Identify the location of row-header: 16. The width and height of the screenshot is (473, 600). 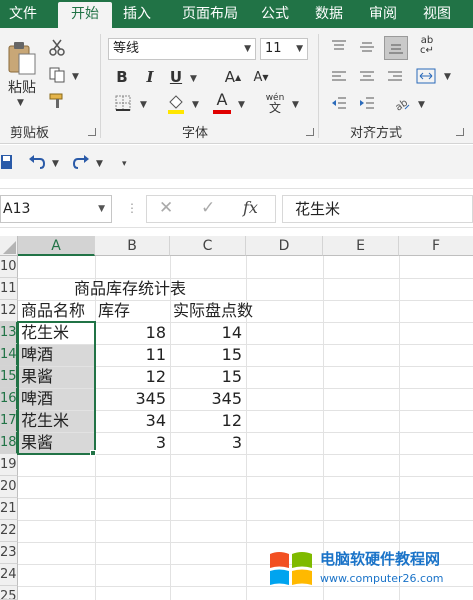
(9, 399).